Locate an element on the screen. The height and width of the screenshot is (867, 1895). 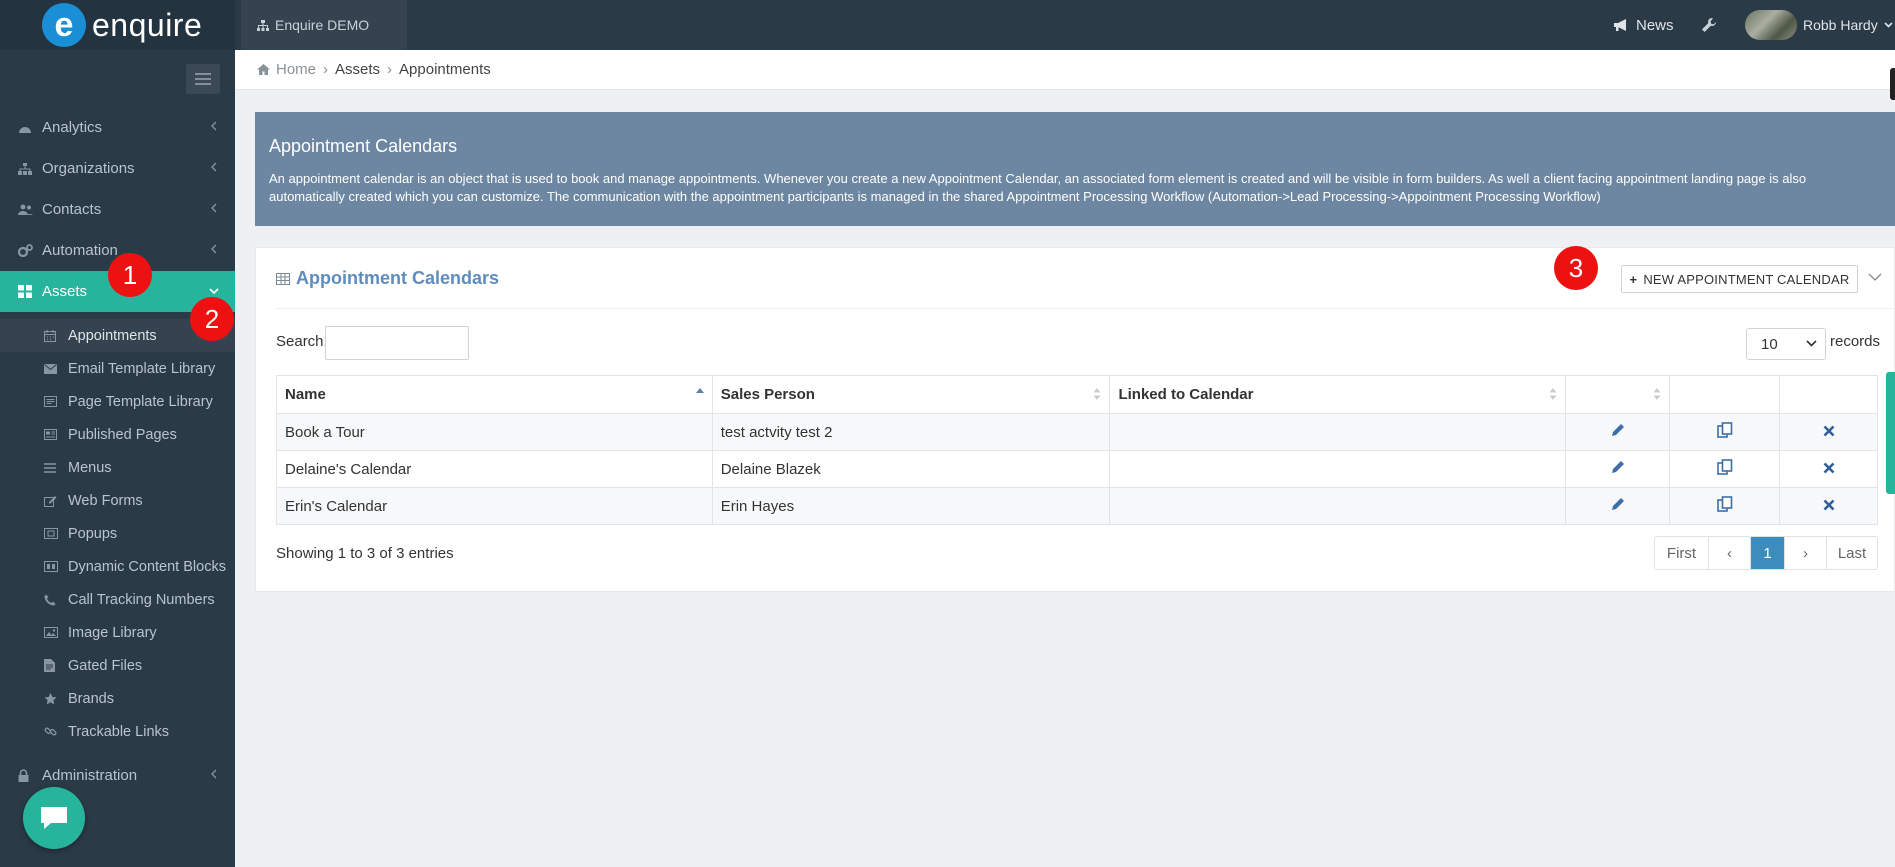
scrollbar is located at coordinates (1890, 433).